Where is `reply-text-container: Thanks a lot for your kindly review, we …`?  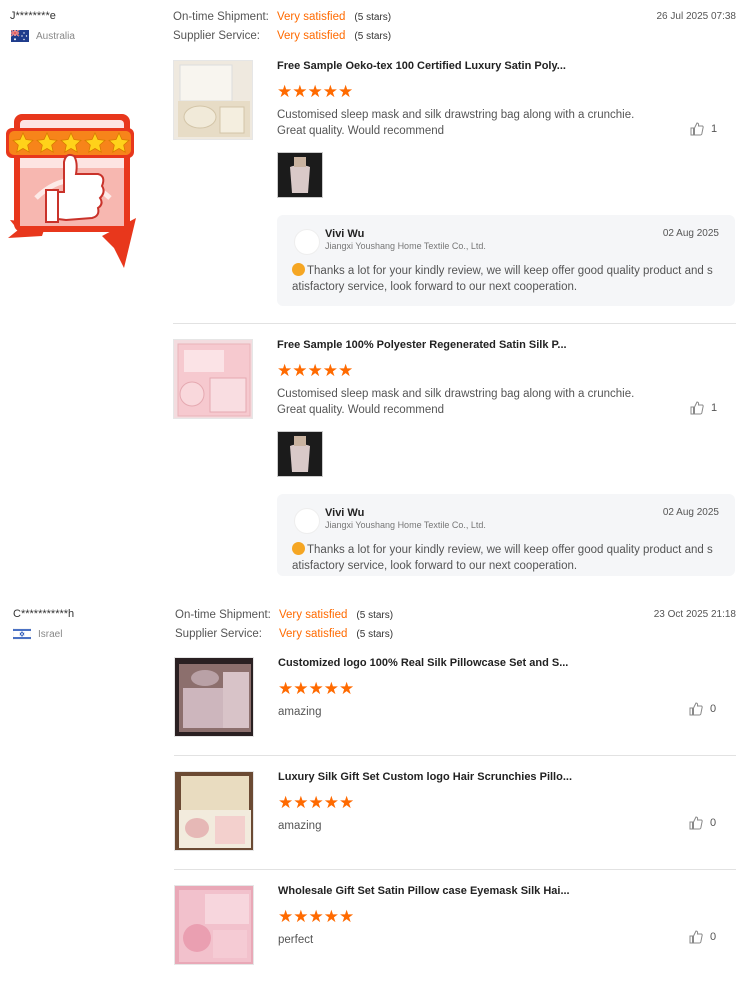 reply-text-container: Thanks a lot for your kindly review, we … is located at coordinates (504, 279).